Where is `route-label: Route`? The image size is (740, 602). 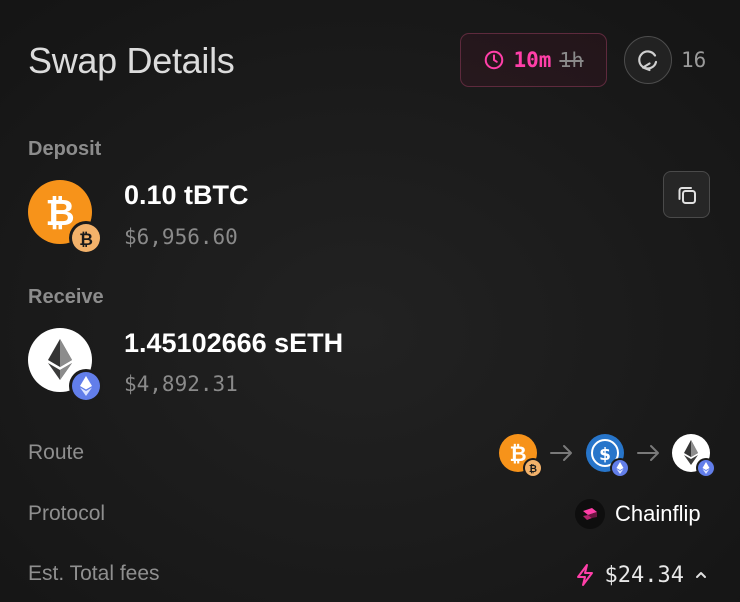 route-label: Route is located at coordinates (56, 452).